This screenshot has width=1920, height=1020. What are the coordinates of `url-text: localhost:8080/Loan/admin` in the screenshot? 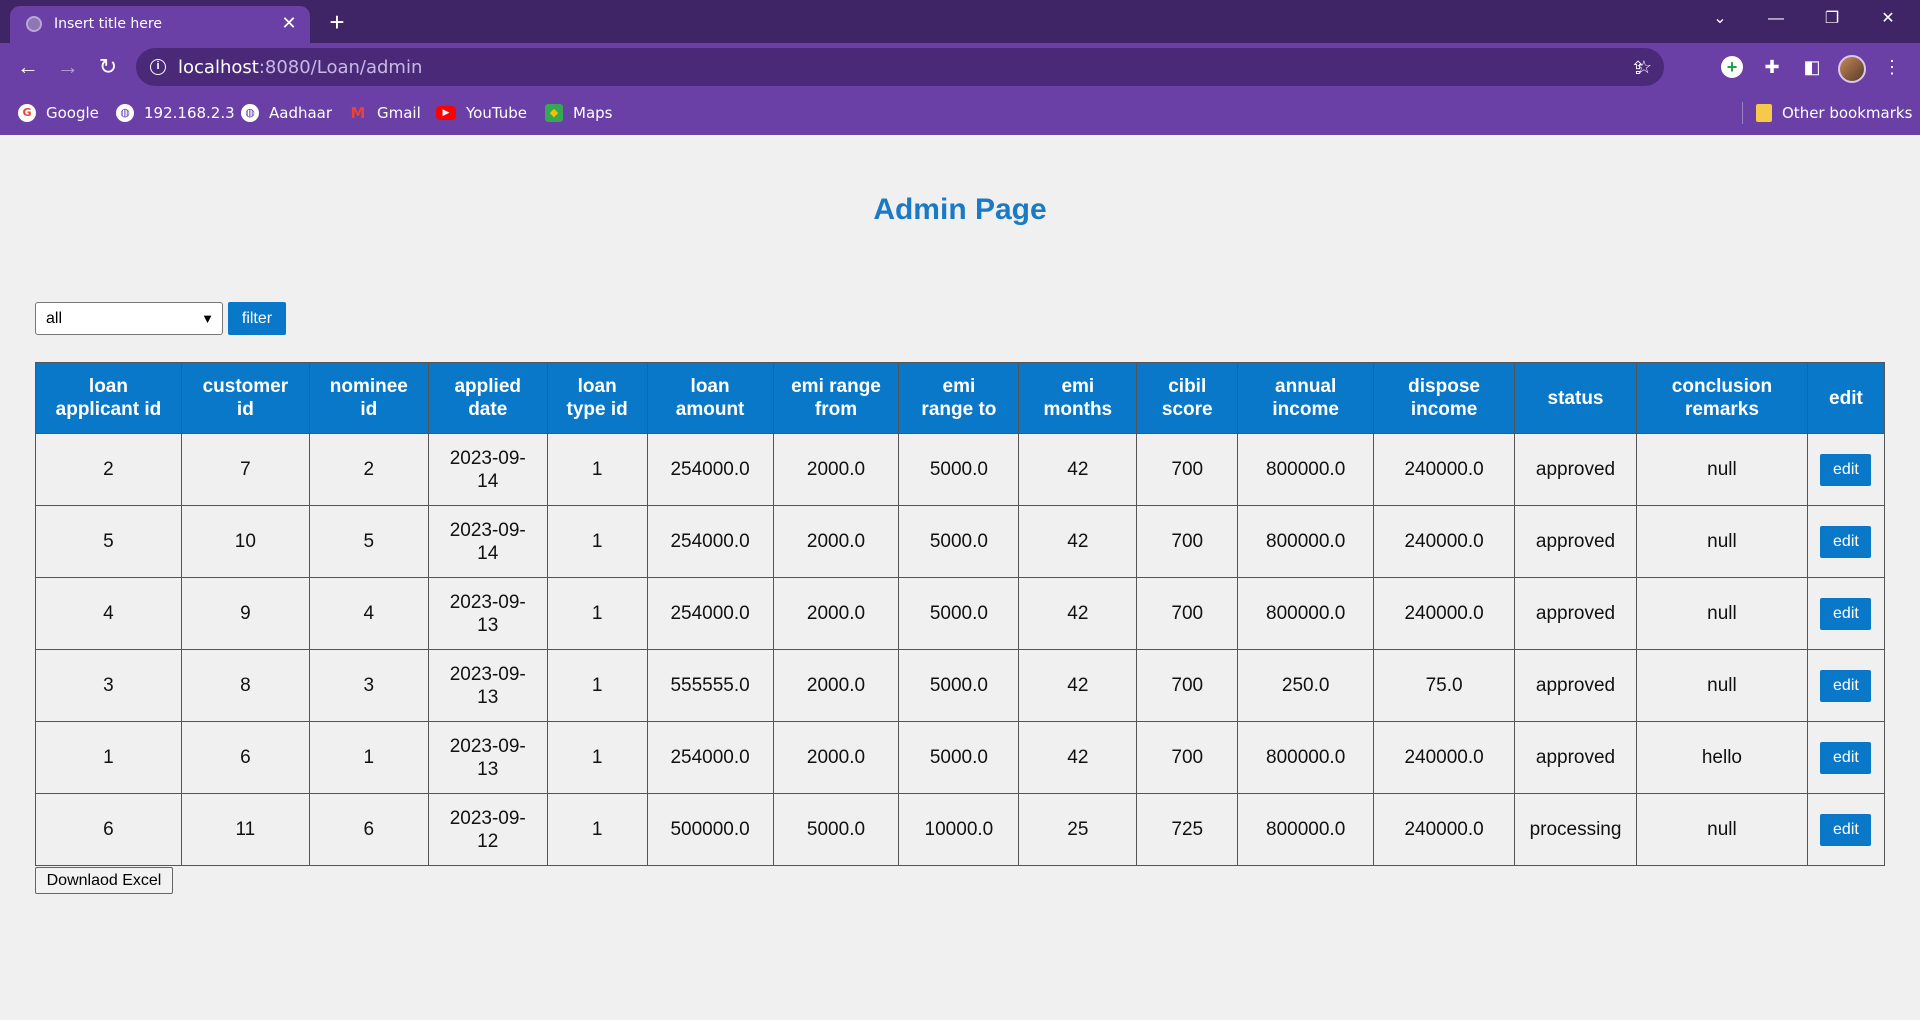 It's located at (300, 67).